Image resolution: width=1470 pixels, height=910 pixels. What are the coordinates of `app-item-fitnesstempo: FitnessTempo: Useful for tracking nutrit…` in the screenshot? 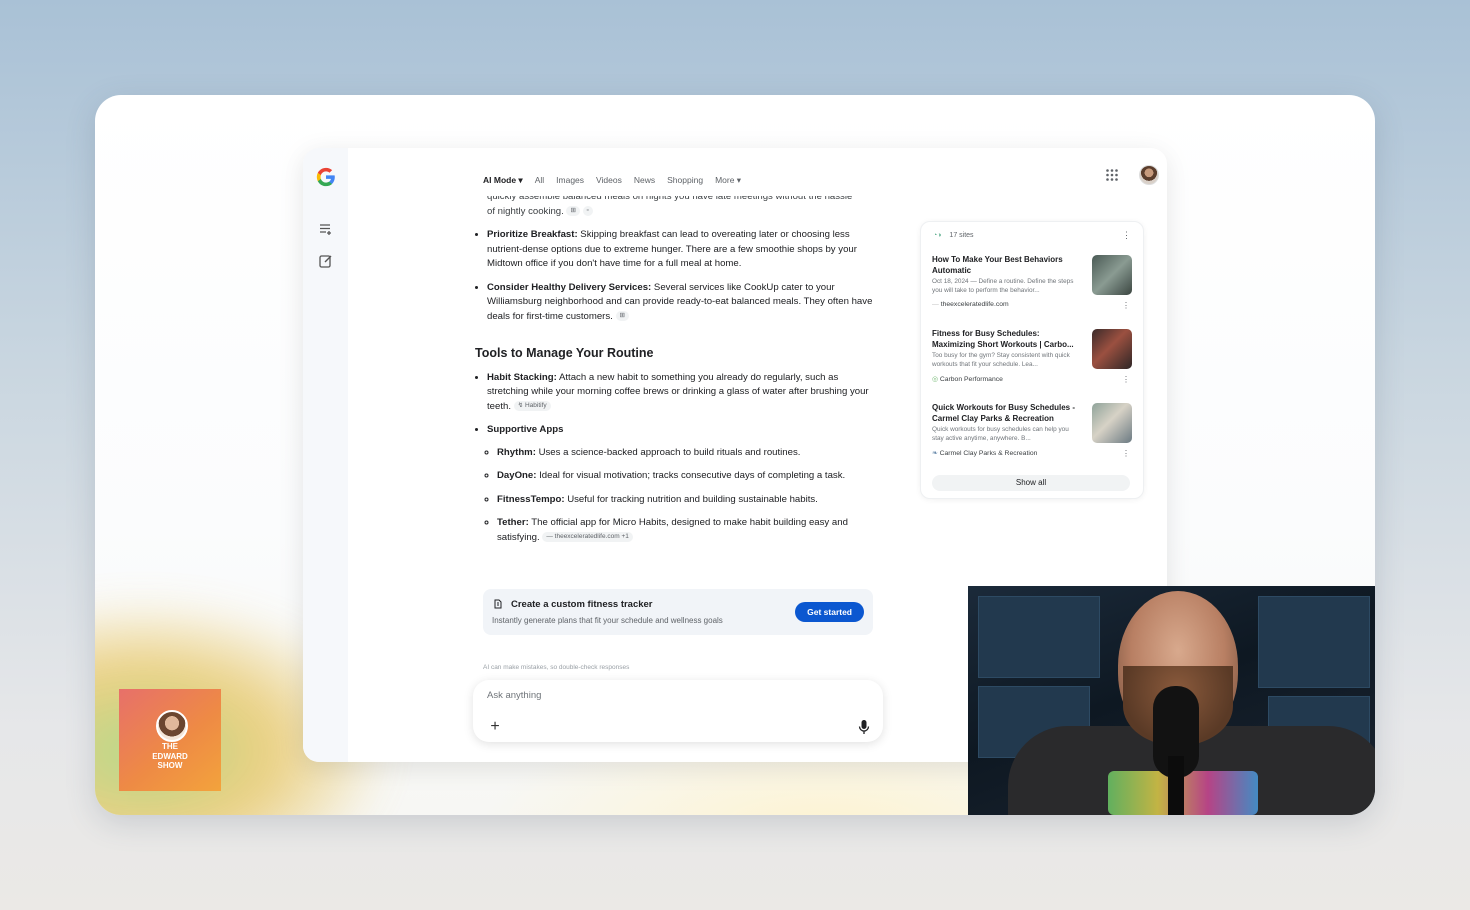 It's located at (686, 500).